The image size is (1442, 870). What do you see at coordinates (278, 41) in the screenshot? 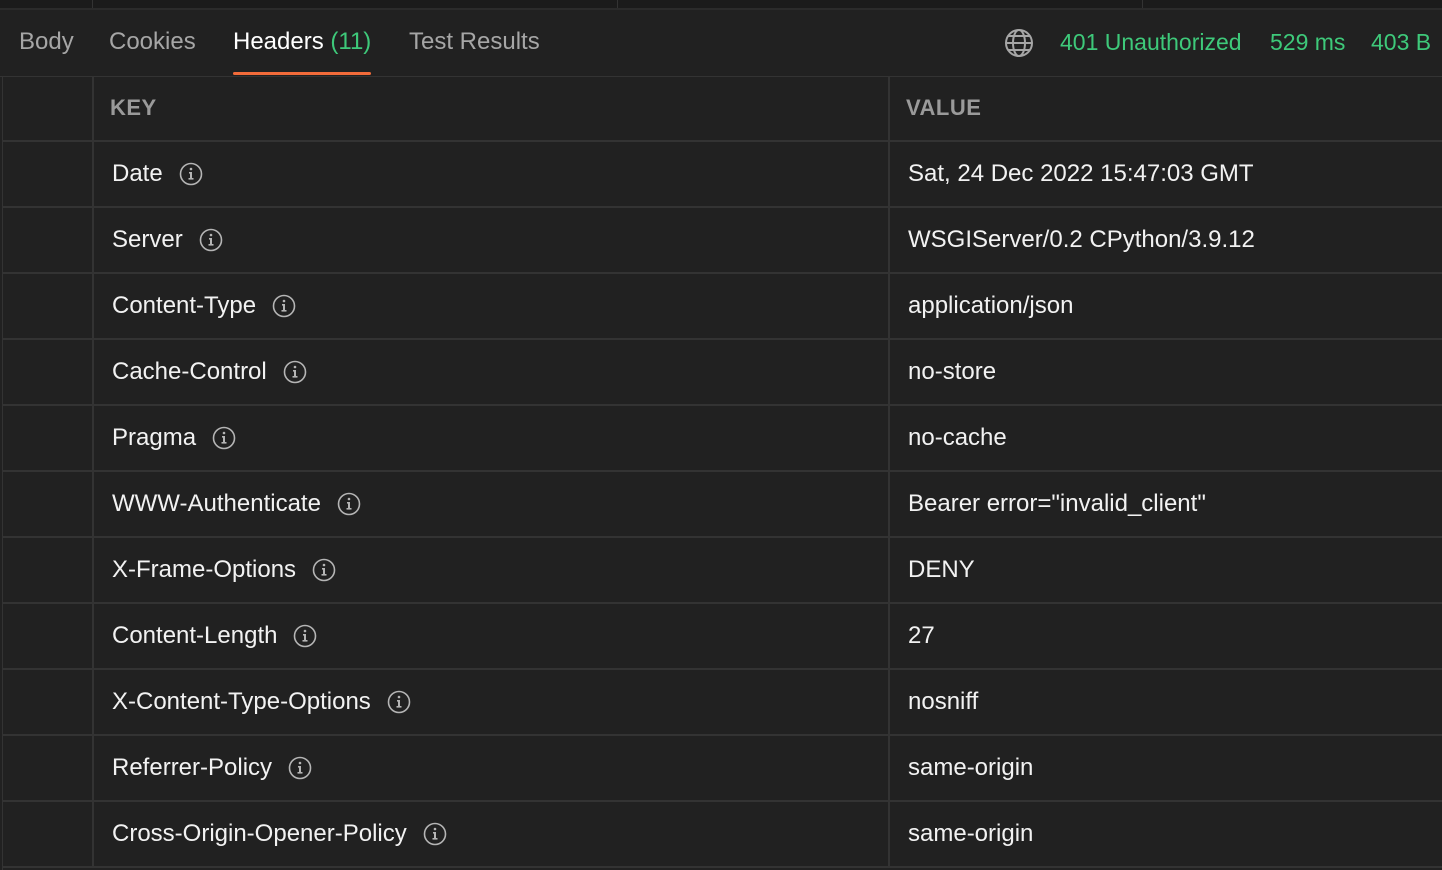
I see `tab-label: Headers` at bounding box center [278, 41].